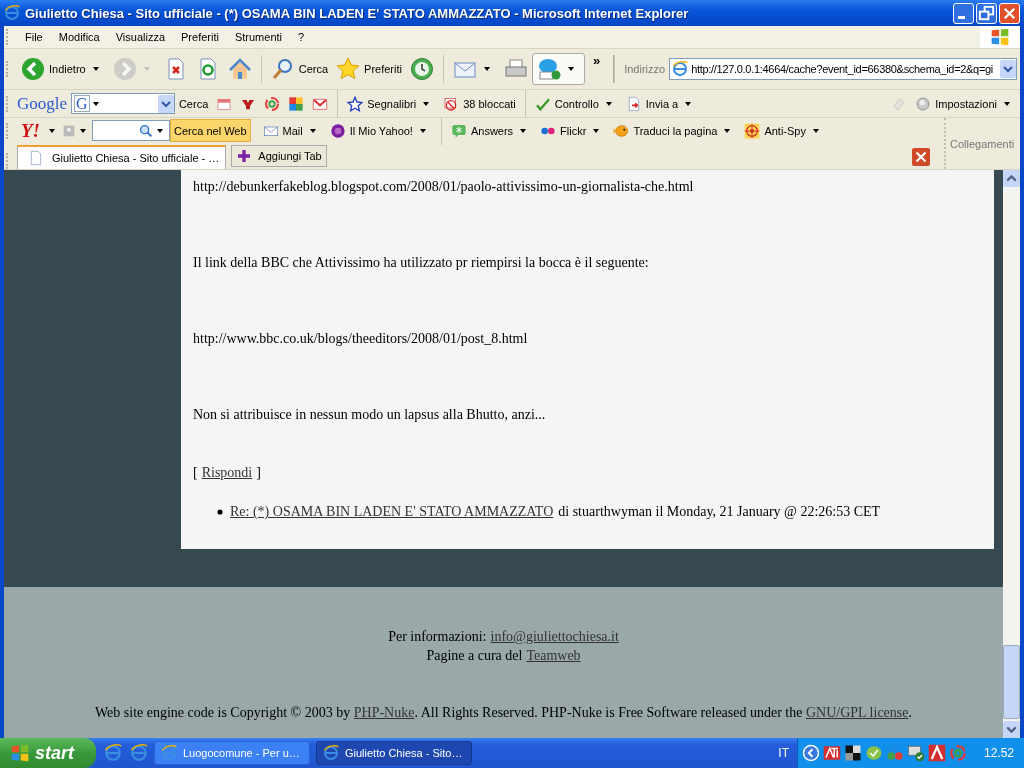 Image resolution: width=1024 pixels, height=768 pixels. Describe the element at coordinates (661, 103) in the screenshot. I see `toolbar-button: Invia a` at that location.